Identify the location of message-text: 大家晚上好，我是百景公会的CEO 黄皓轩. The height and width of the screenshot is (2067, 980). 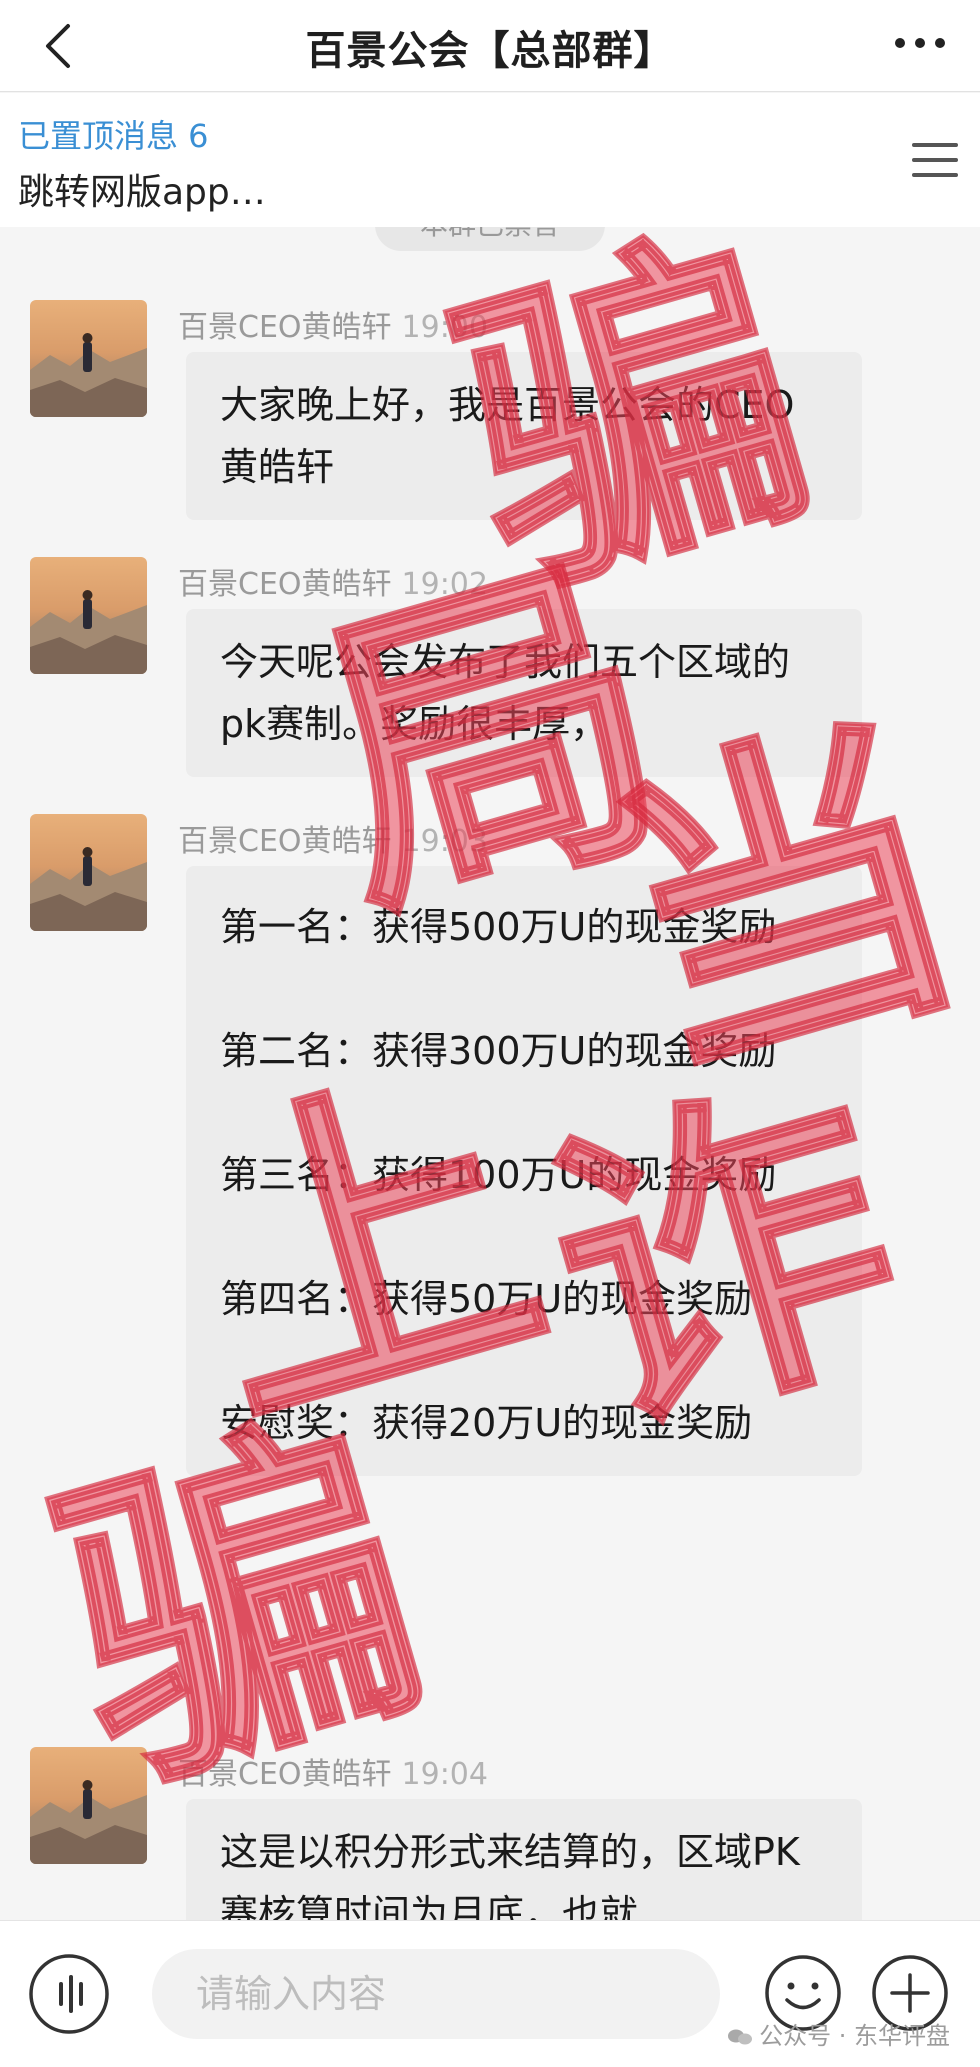
(526, 436).